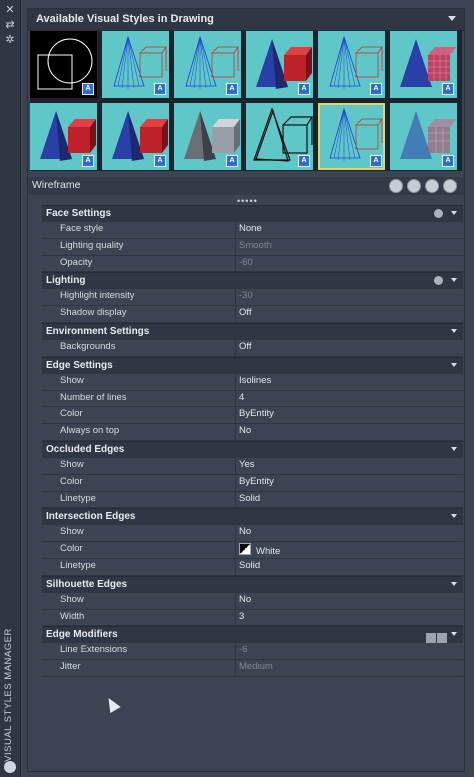  I want to click on property-value-text: ByEntity, so click(256, 481).